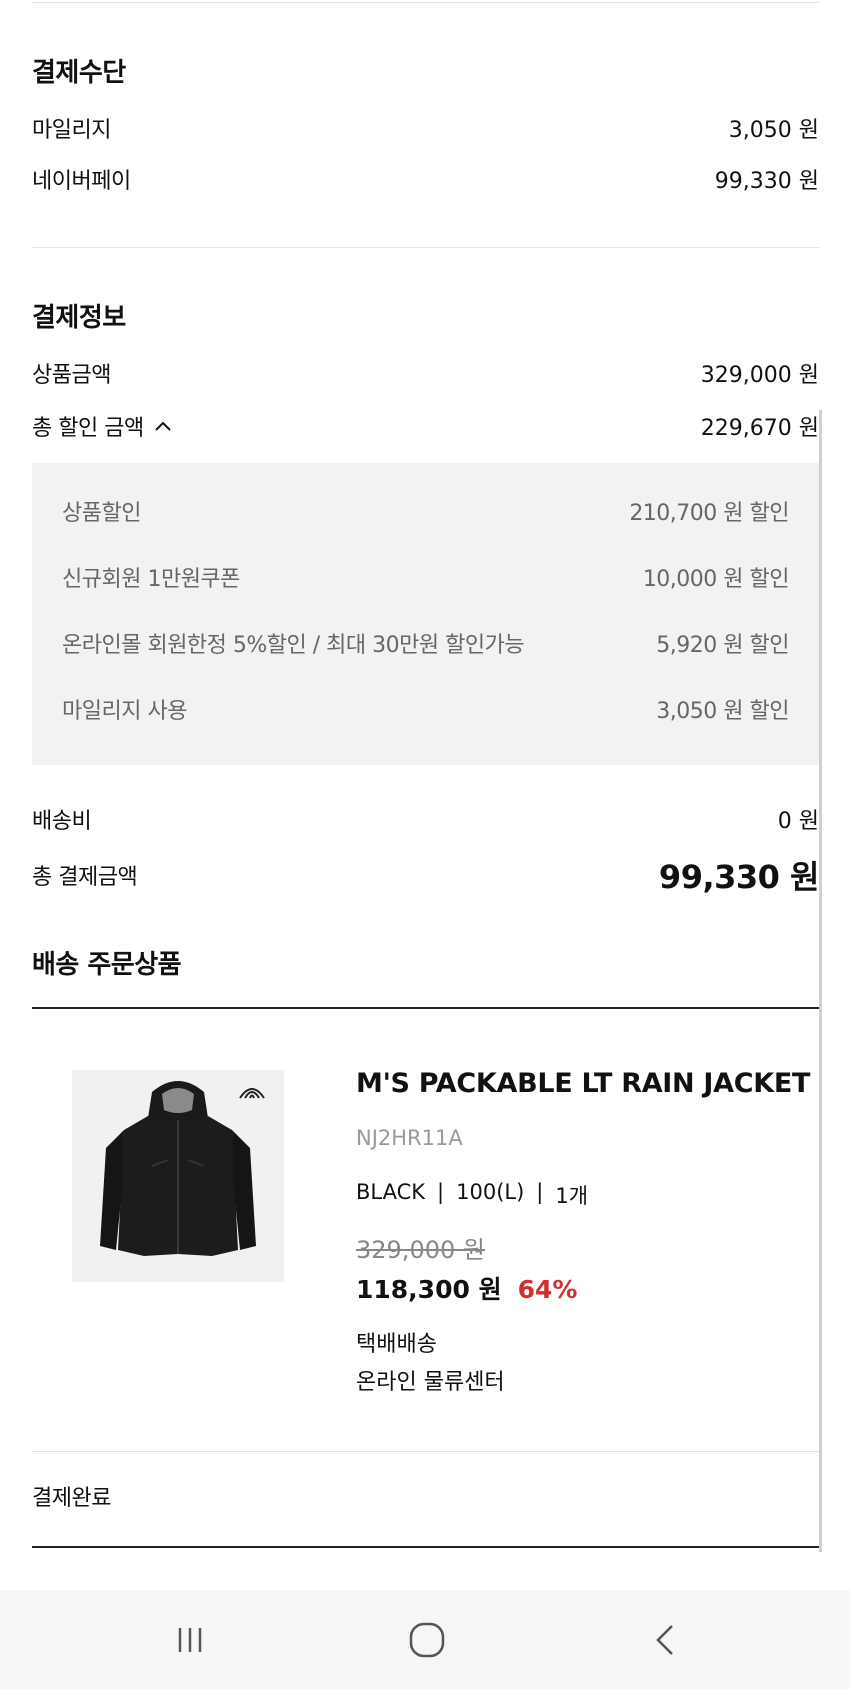  I want to click on total-payment-label: 총 결제금액, so click(85, 877).